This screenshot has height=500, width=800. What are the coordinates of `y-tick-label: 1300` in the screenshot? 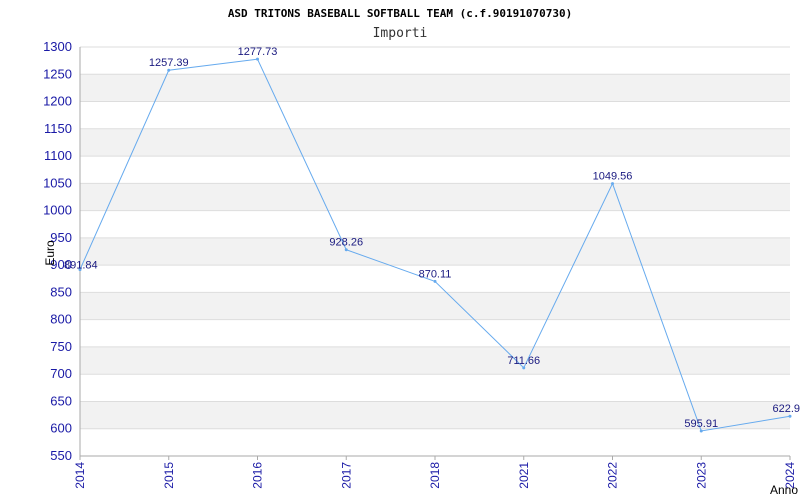 It's located at (57, 46).